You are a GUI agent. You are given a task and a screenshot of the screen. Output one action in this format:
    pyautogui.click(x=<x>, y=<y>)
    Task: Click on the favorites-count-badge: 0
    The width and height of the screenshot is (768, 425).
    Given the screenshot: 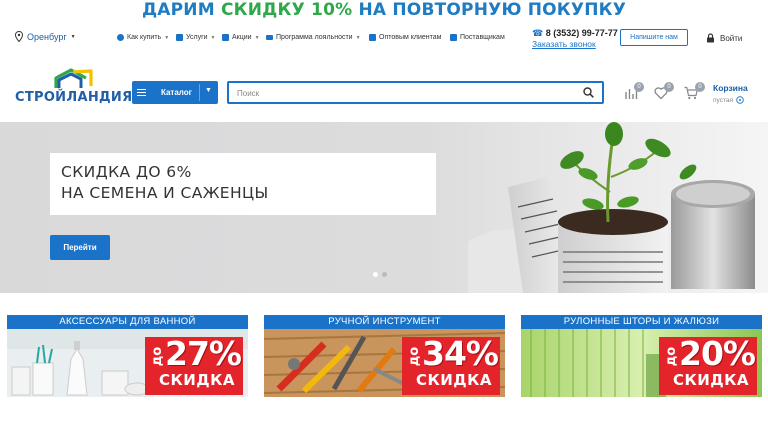 What is the action you would take?
    pyautogui.click(x=669, y=87)
    